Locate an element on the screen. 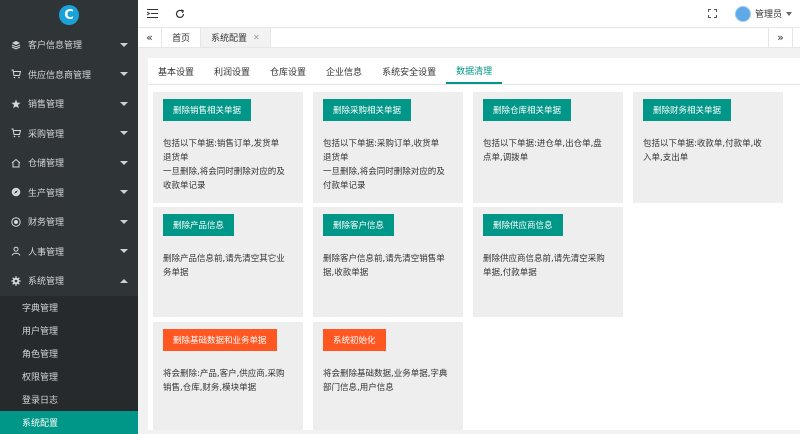 The image size is (800, 434). compass-icon is located at coordinates (16, 192).